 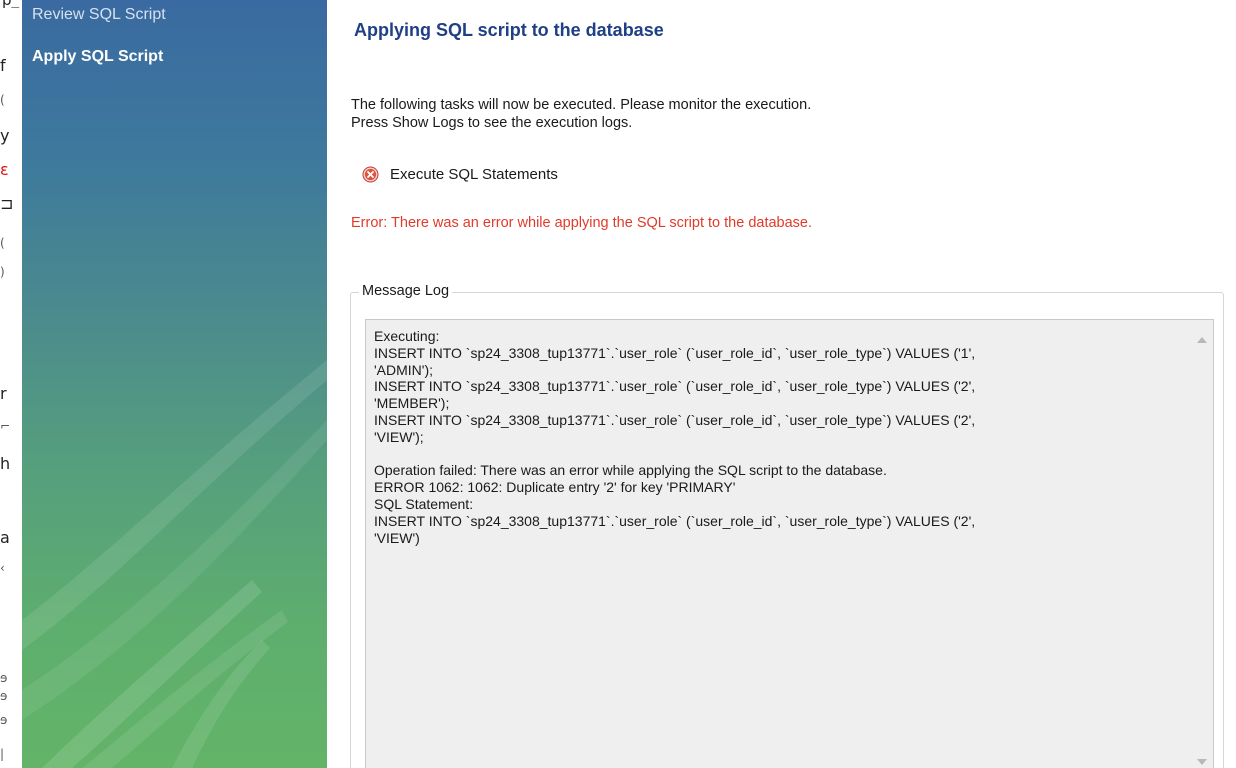 What do you see at coordinates (5, 426) in the screenshot?
I see `background-mark: ⌐` at bounding box center [5, 426].